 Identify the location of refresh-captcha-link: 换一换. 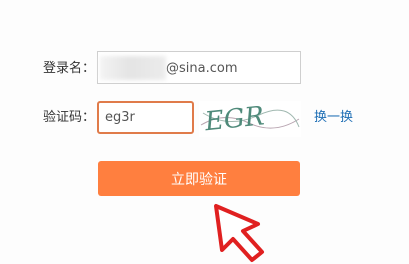
(333, 118).